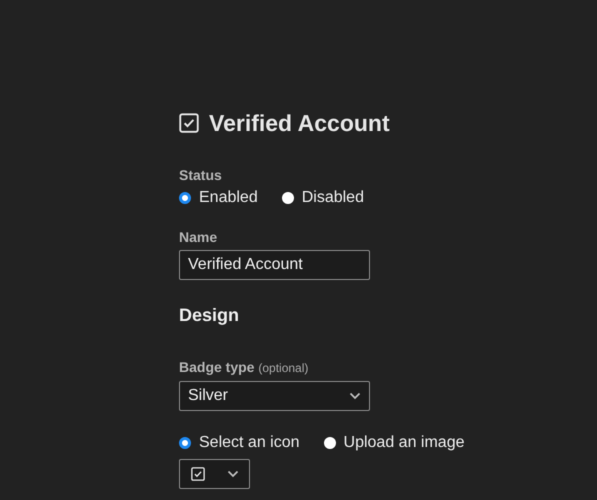 This screenshot has height=500, width=597. I want to click on radio-option: Disabled, so click(323, 198).